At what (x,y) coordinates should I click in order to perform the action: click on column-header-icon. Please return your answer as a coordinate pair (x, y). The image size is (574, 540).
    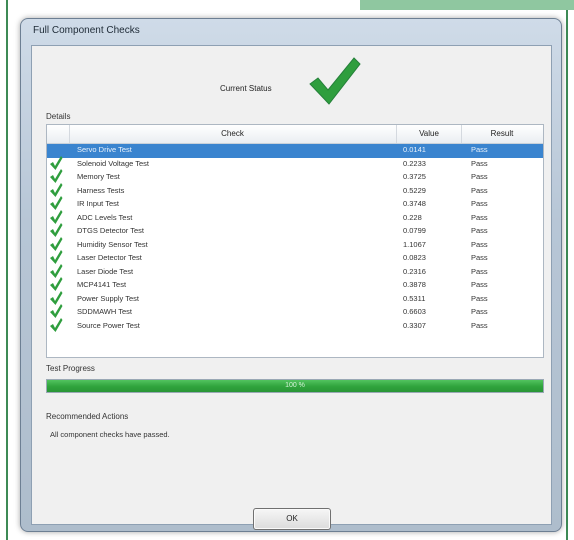
    Looking at the image, I should click on (58, 134).